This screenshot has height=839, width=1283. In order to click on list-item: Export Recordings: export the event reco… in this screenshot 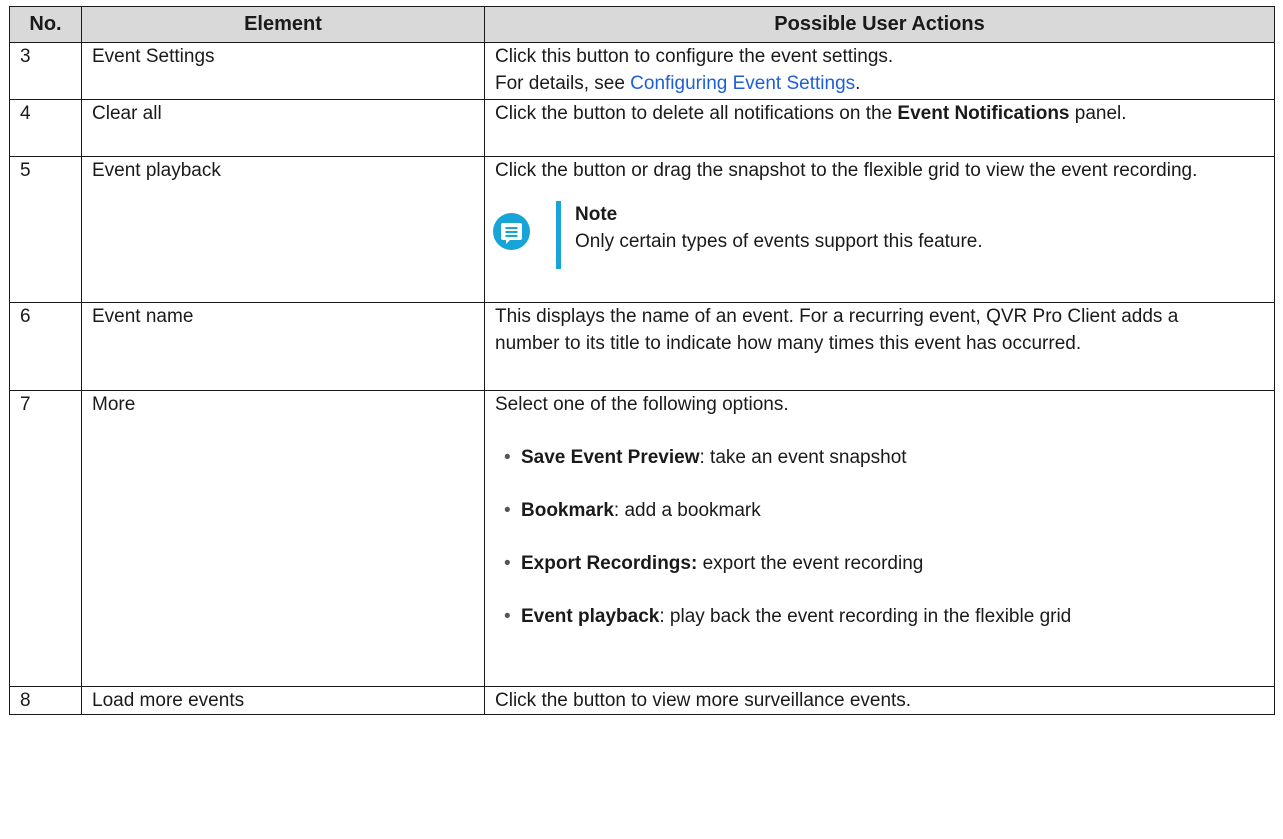, I will do `click(879, 563)`.